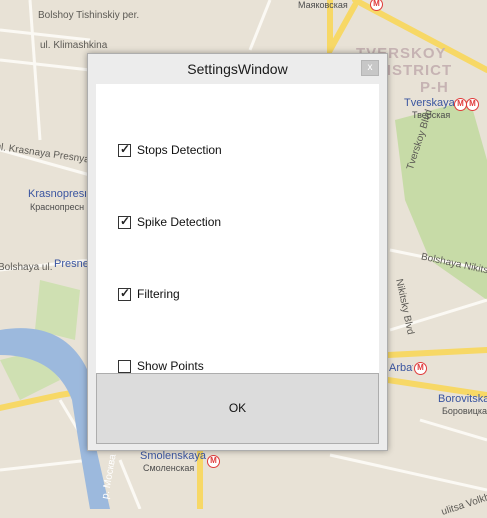 This screenshot has width=487, height=518. What do you see at coordinates (434, 87) in the screenshot?
I see `district-label: Р-Н` at bounding box center [434, 87].